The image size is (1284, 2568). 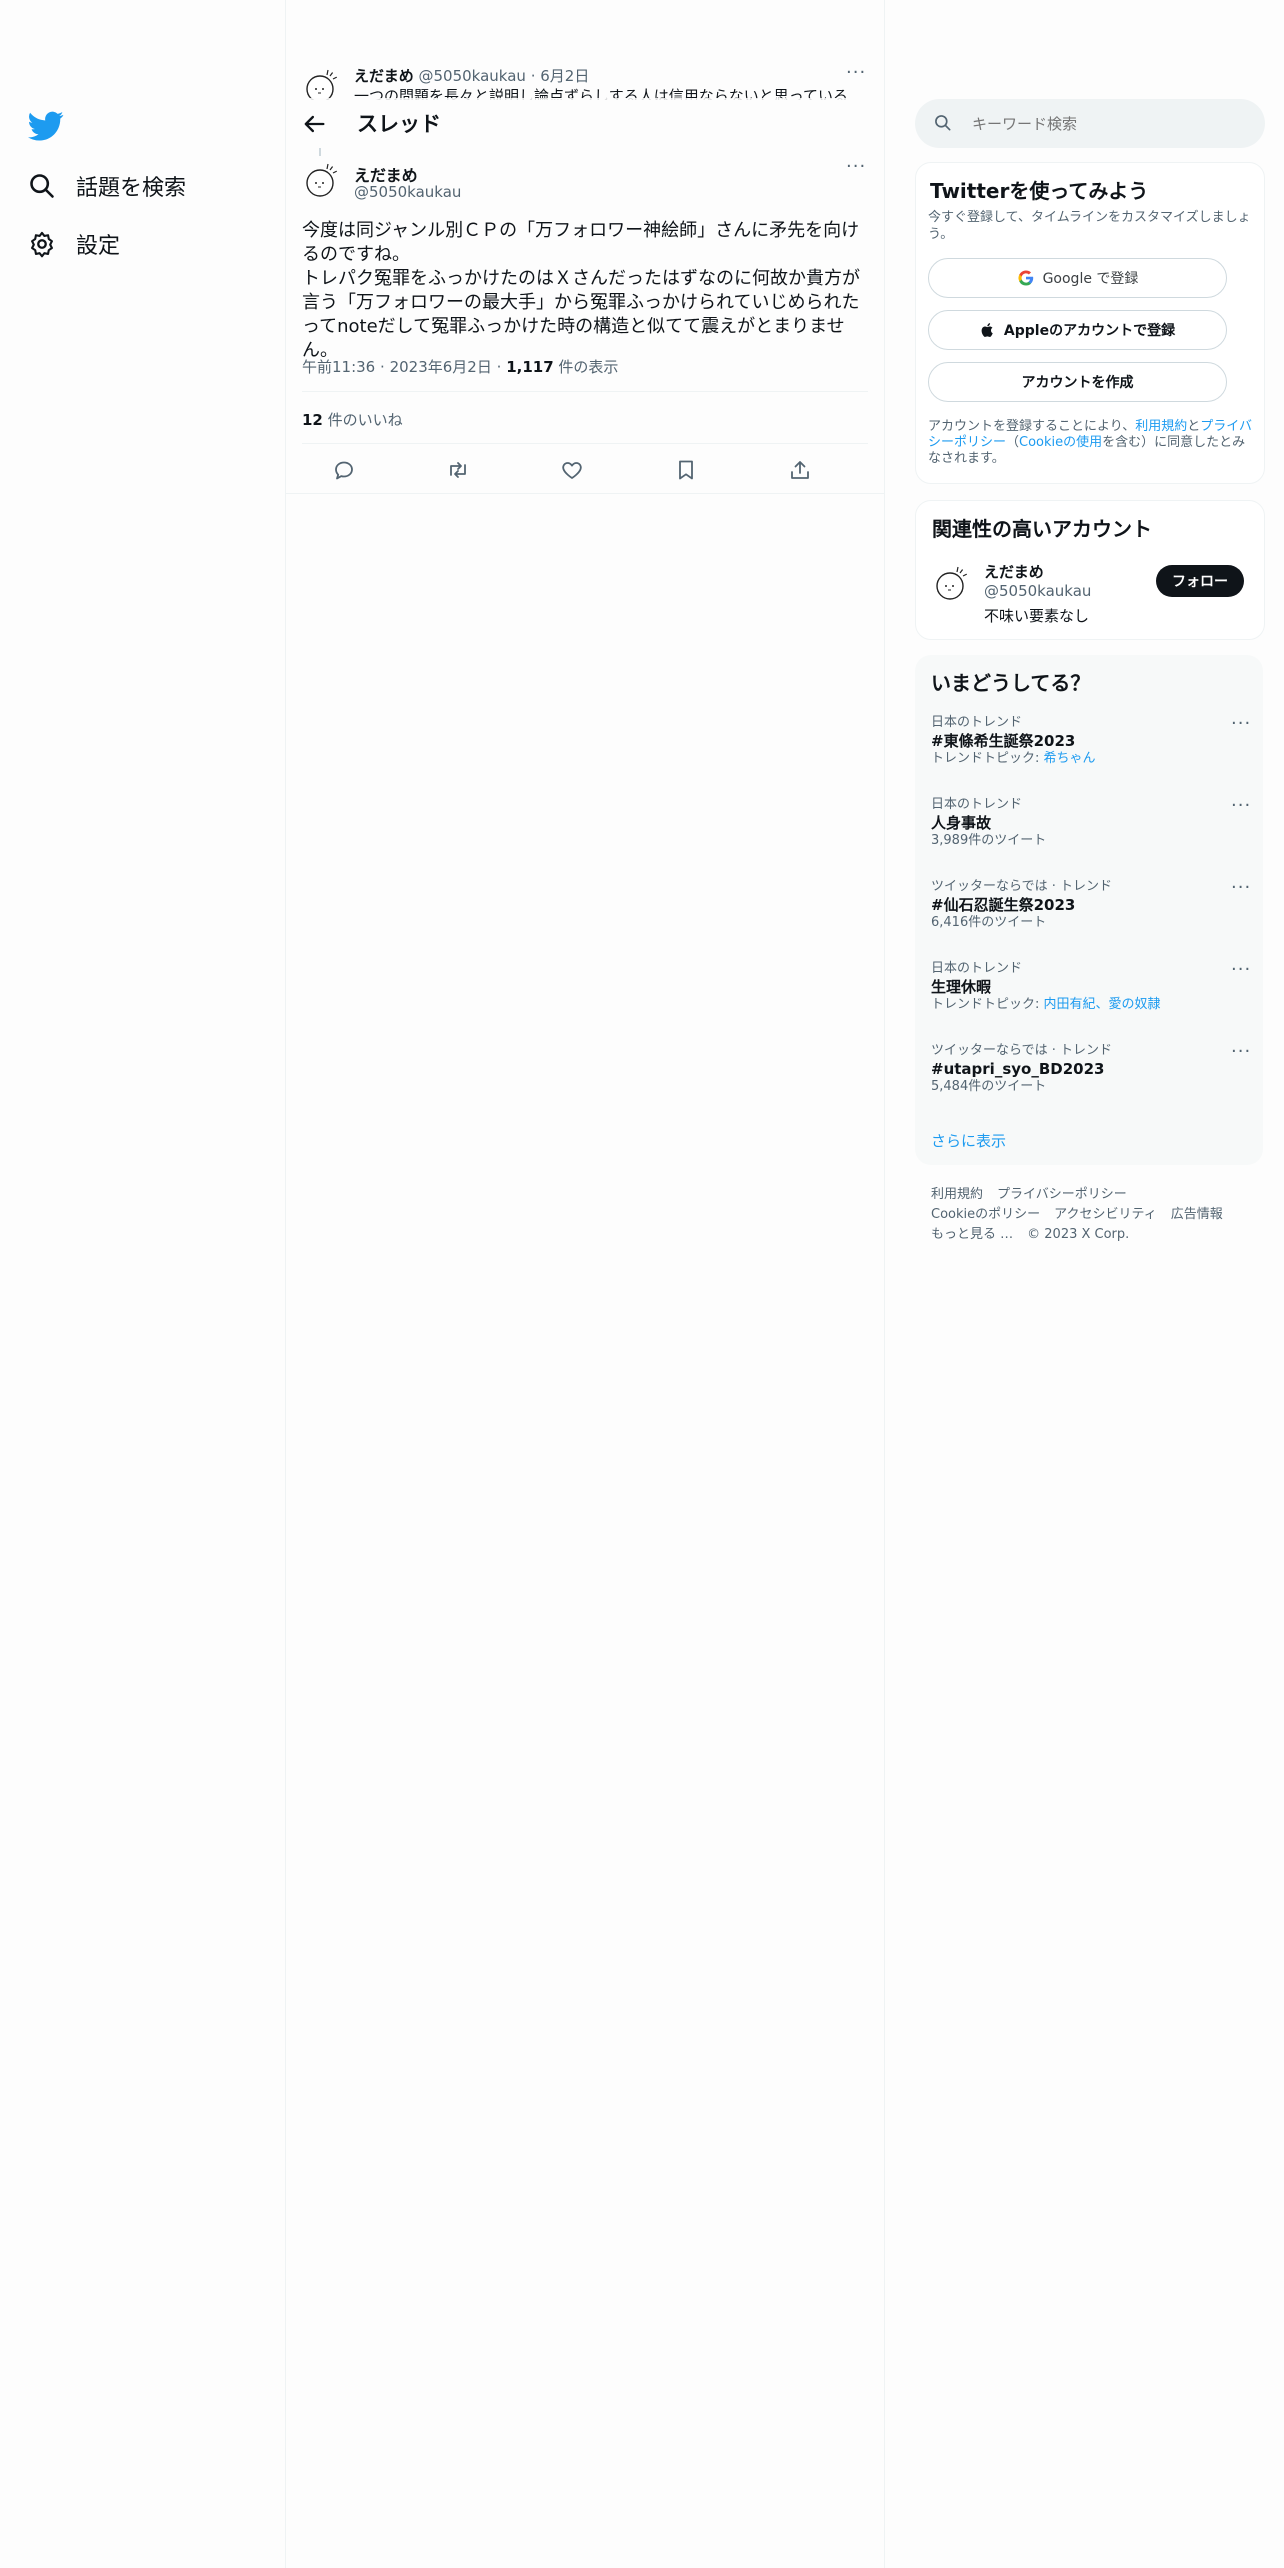 I want to click on trend-title: #仙石忍誕生祭2023, so click(x=1003, y=905).